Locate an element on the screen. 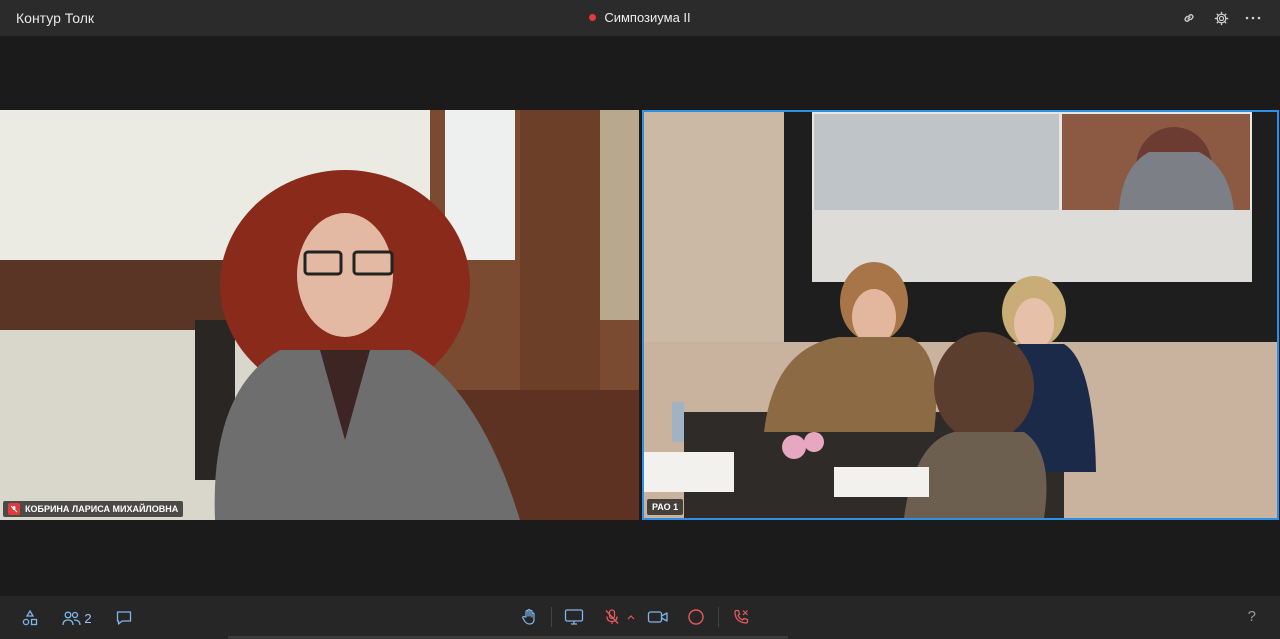 The width and height of the screenshot is (1280, 639). link-icon is located at coordinates (1189, 18).